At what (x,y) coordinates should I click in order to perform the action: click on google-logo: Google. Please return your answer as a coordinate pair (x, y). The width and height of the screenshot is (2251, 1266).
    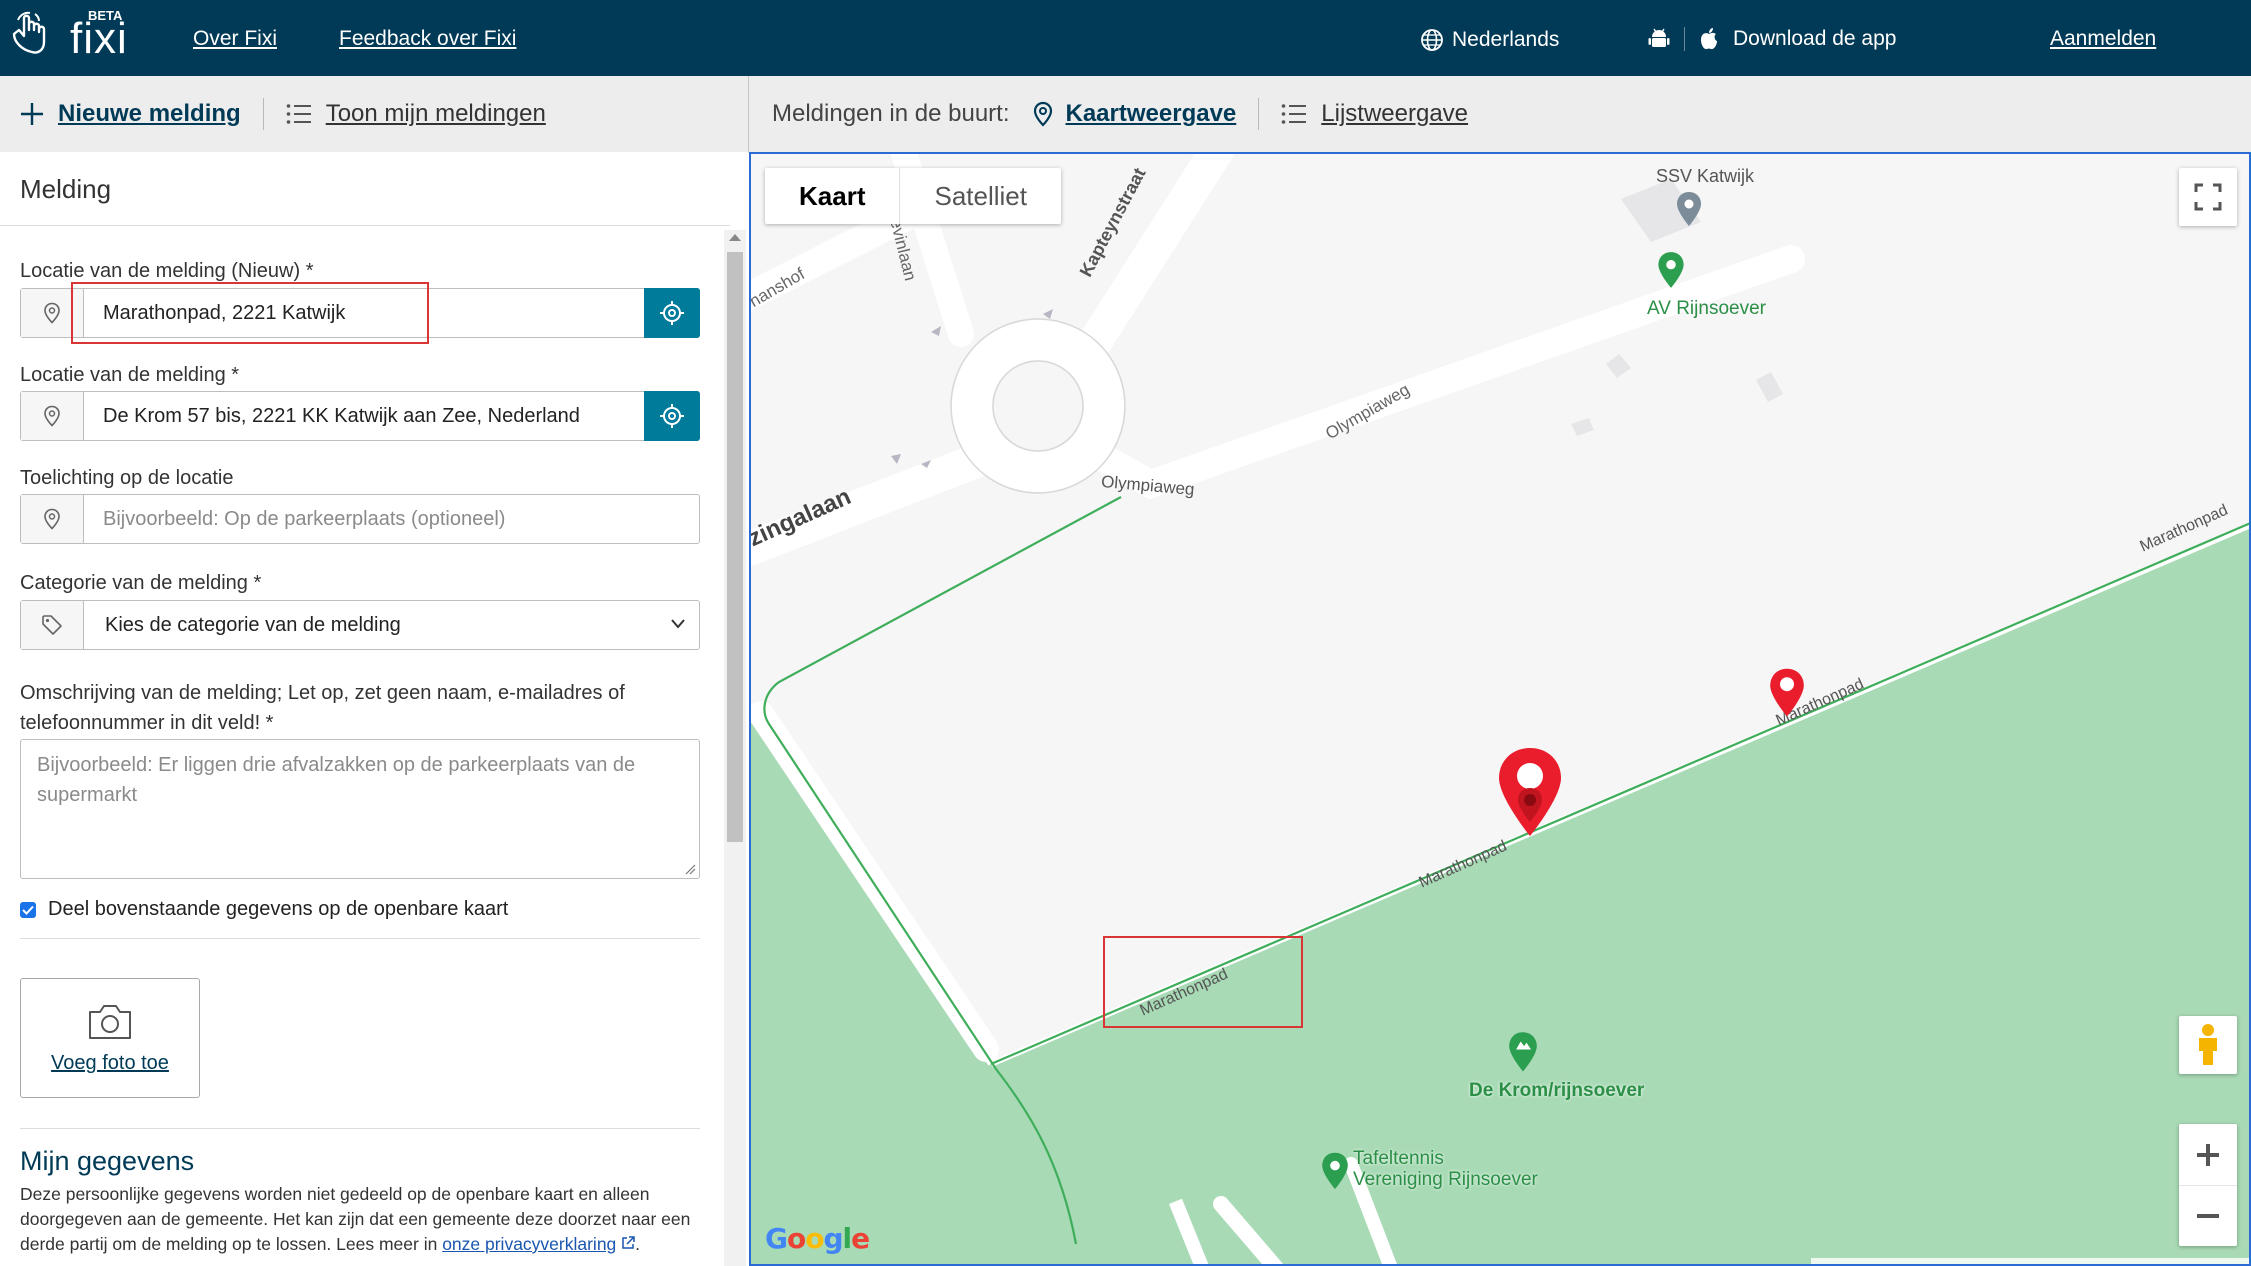
    Looking at the image, I should click on (817, 1238).